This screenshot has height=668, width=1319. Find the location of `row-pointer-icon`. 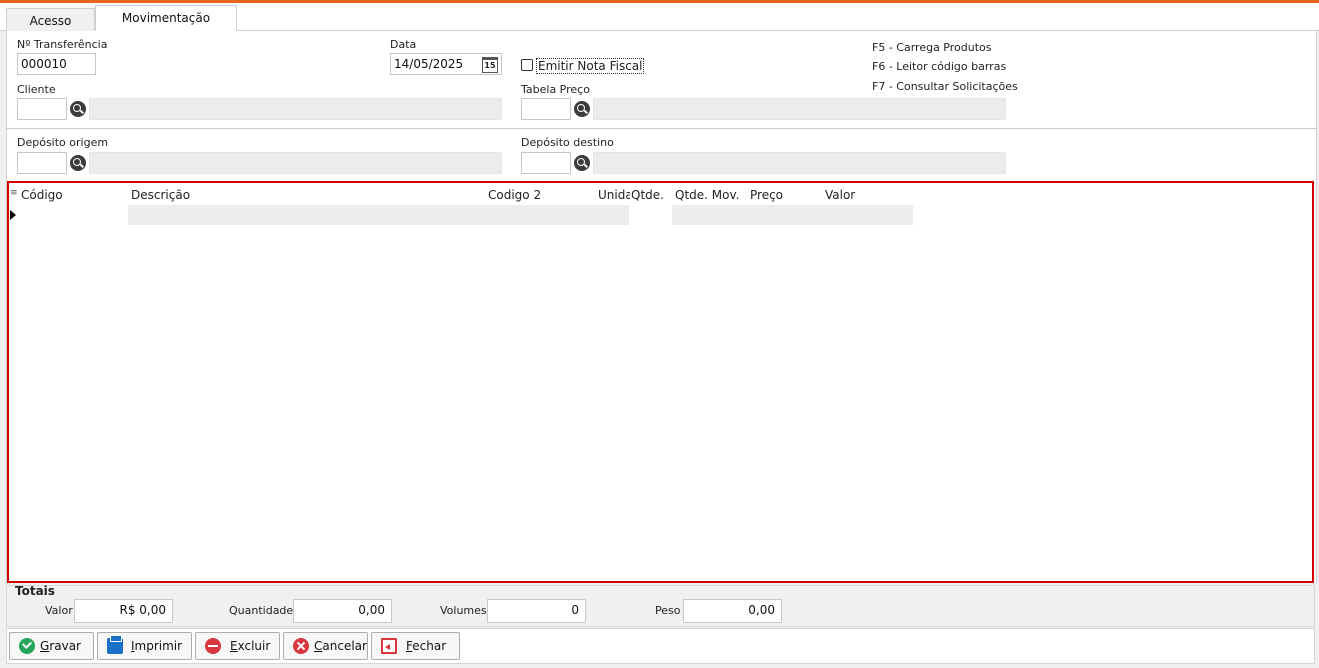

row-pointer-icon is located at coordinates (13, 215).